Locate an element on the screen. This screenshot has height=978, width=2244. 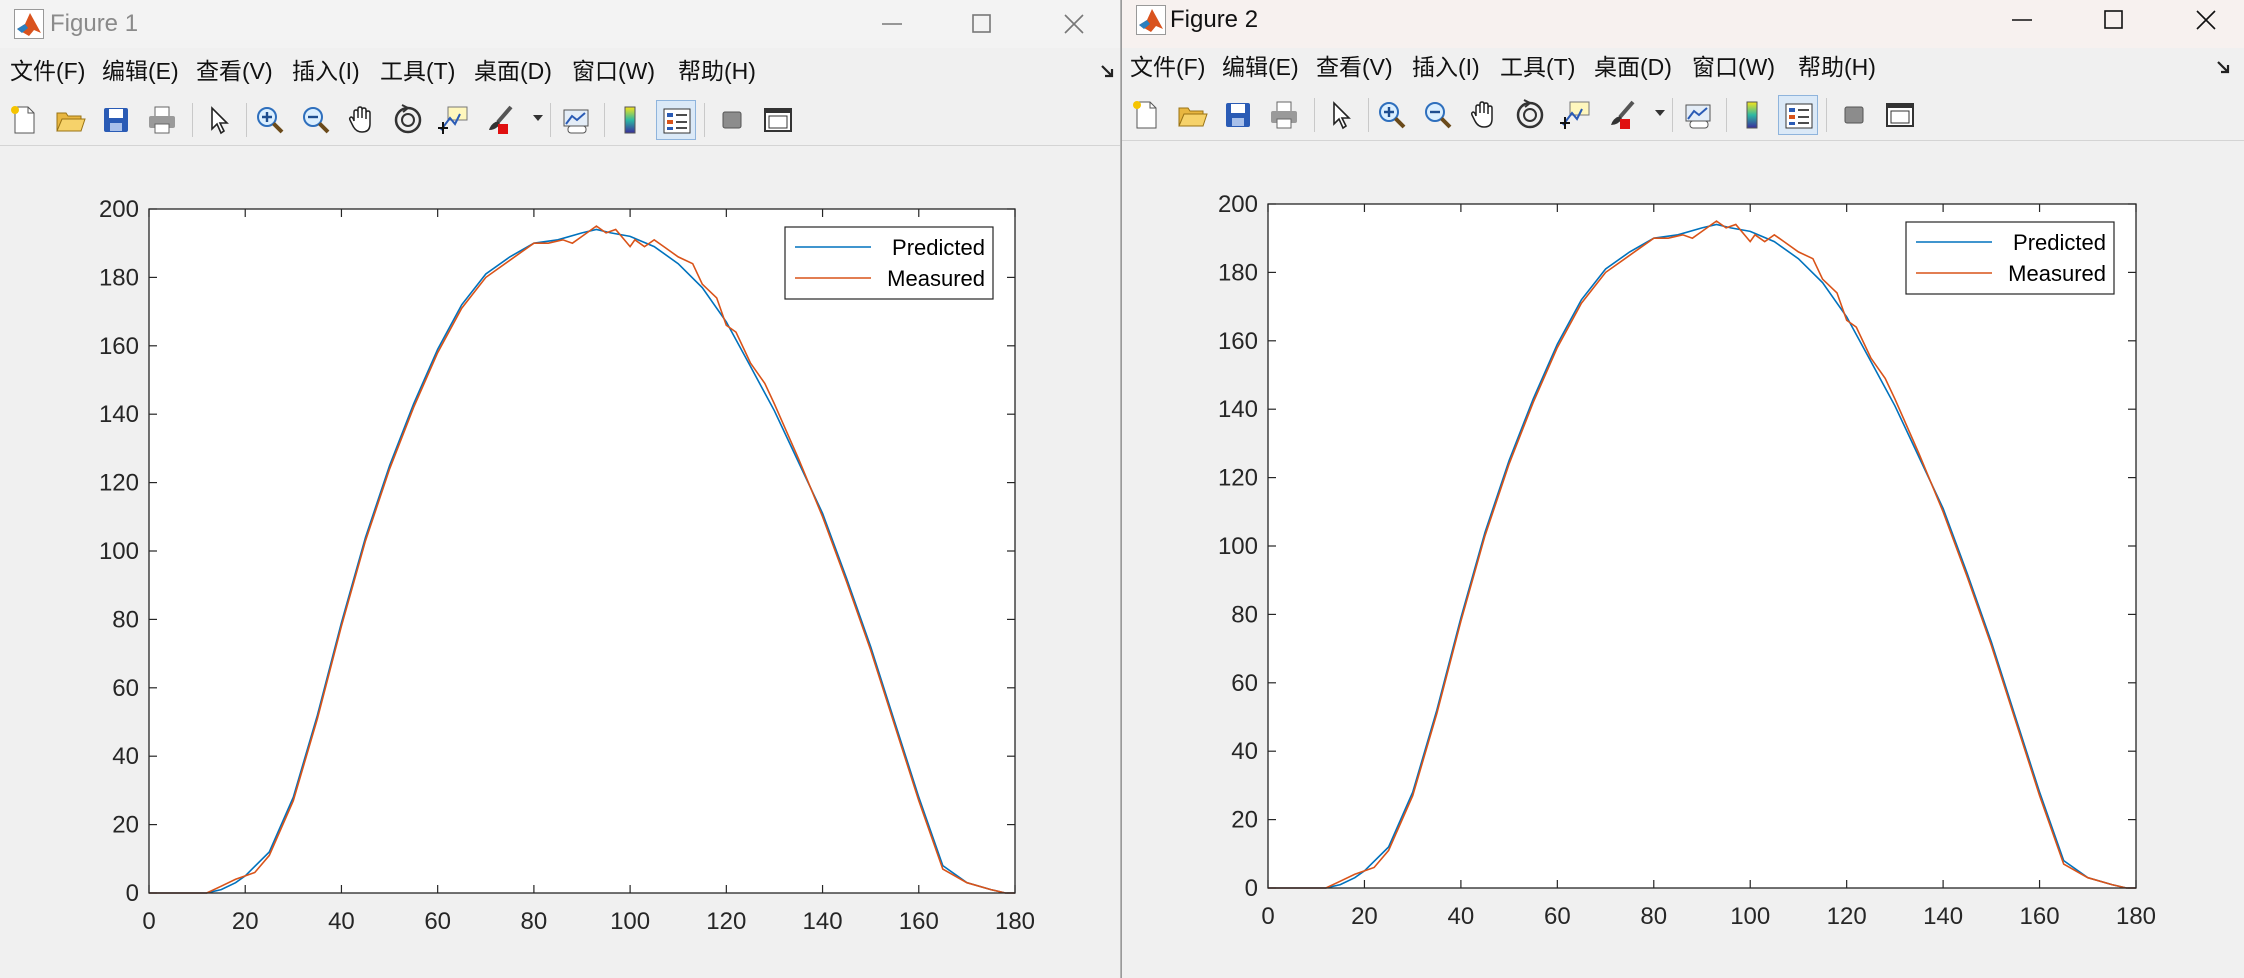
x-tick-label: 120 is located at coordinates (726, 921).